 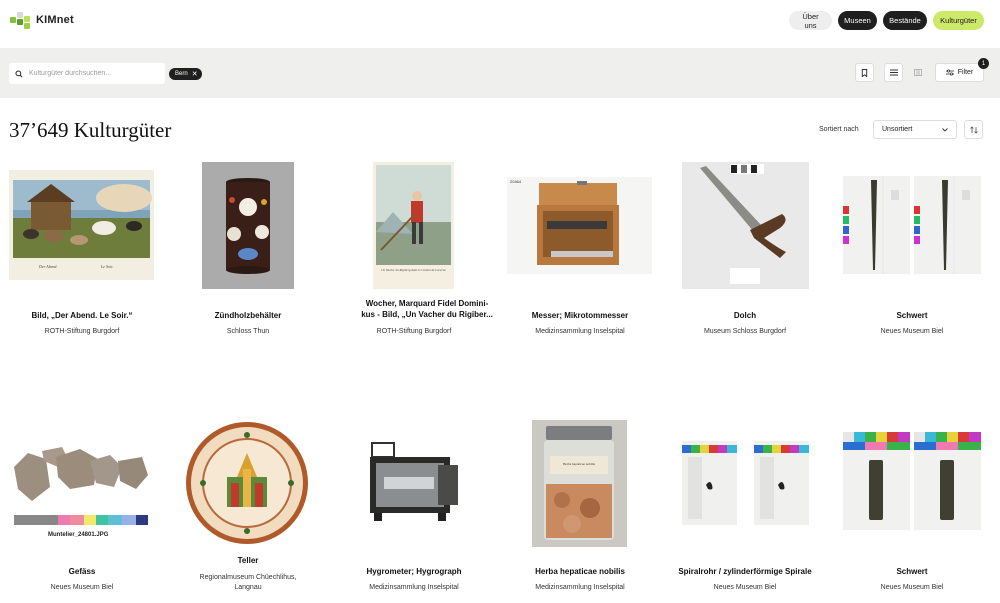 I want to click on grid-view-button, so click(x=917, y=72).